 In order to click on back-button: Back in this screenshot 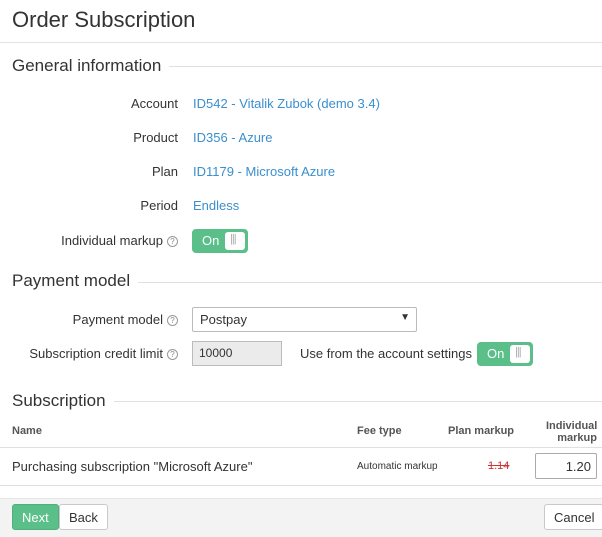, I will do `click(83, 517)`.